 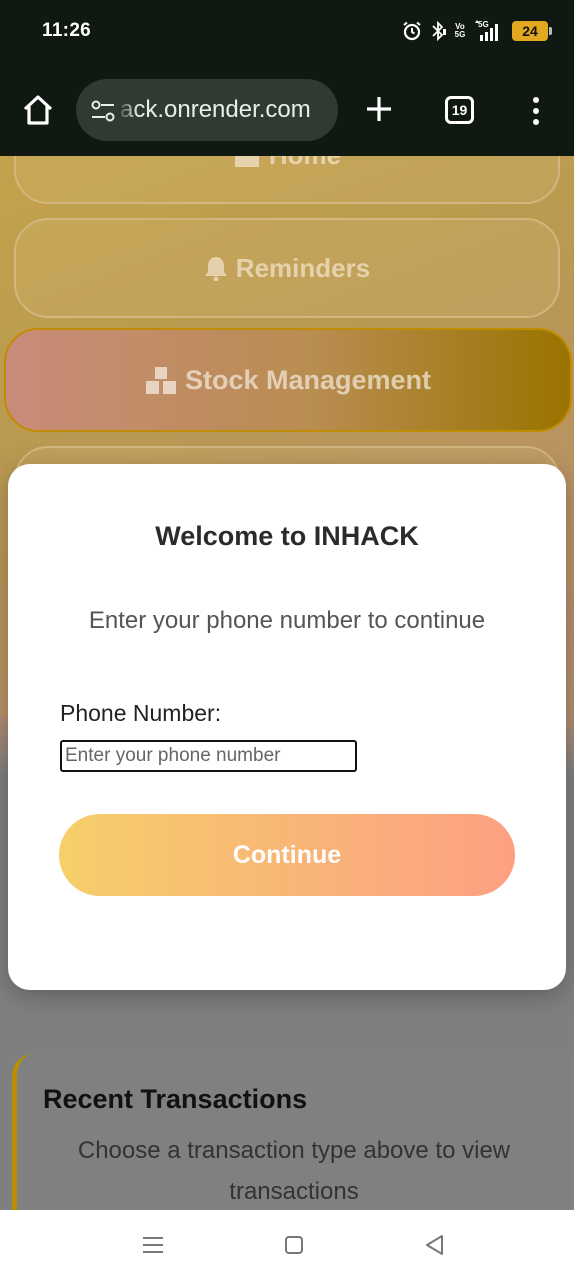 What do you see at coordinates (153, 1245) in the screenshot?
I see `menu-icon` at bounding box center [153, 1245].